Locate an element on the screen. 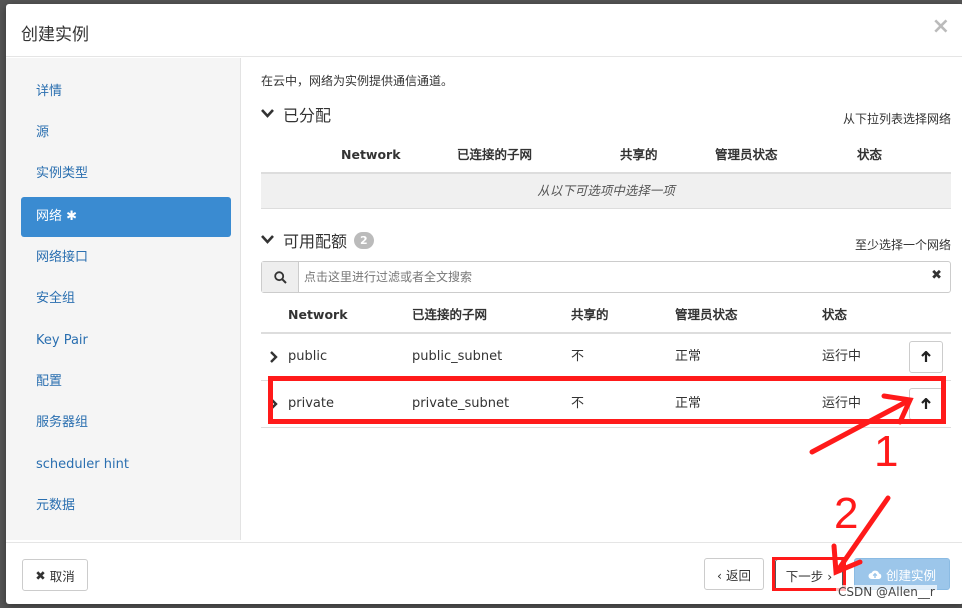 This screenshot has height=608, width=962. back-button: ‹ 返回 is located at coordinates (734, 574).